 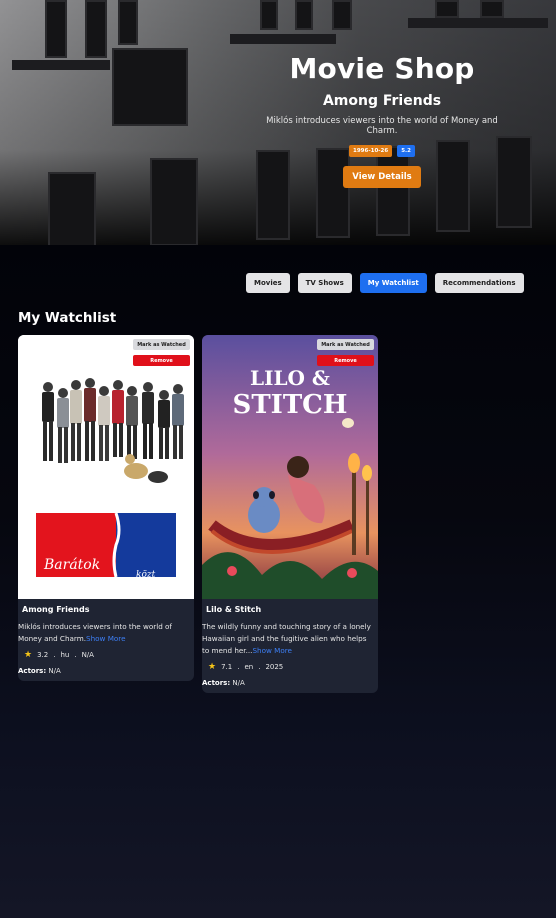 I want to click on view-details-button: View Details, so click(x=382, y=177).